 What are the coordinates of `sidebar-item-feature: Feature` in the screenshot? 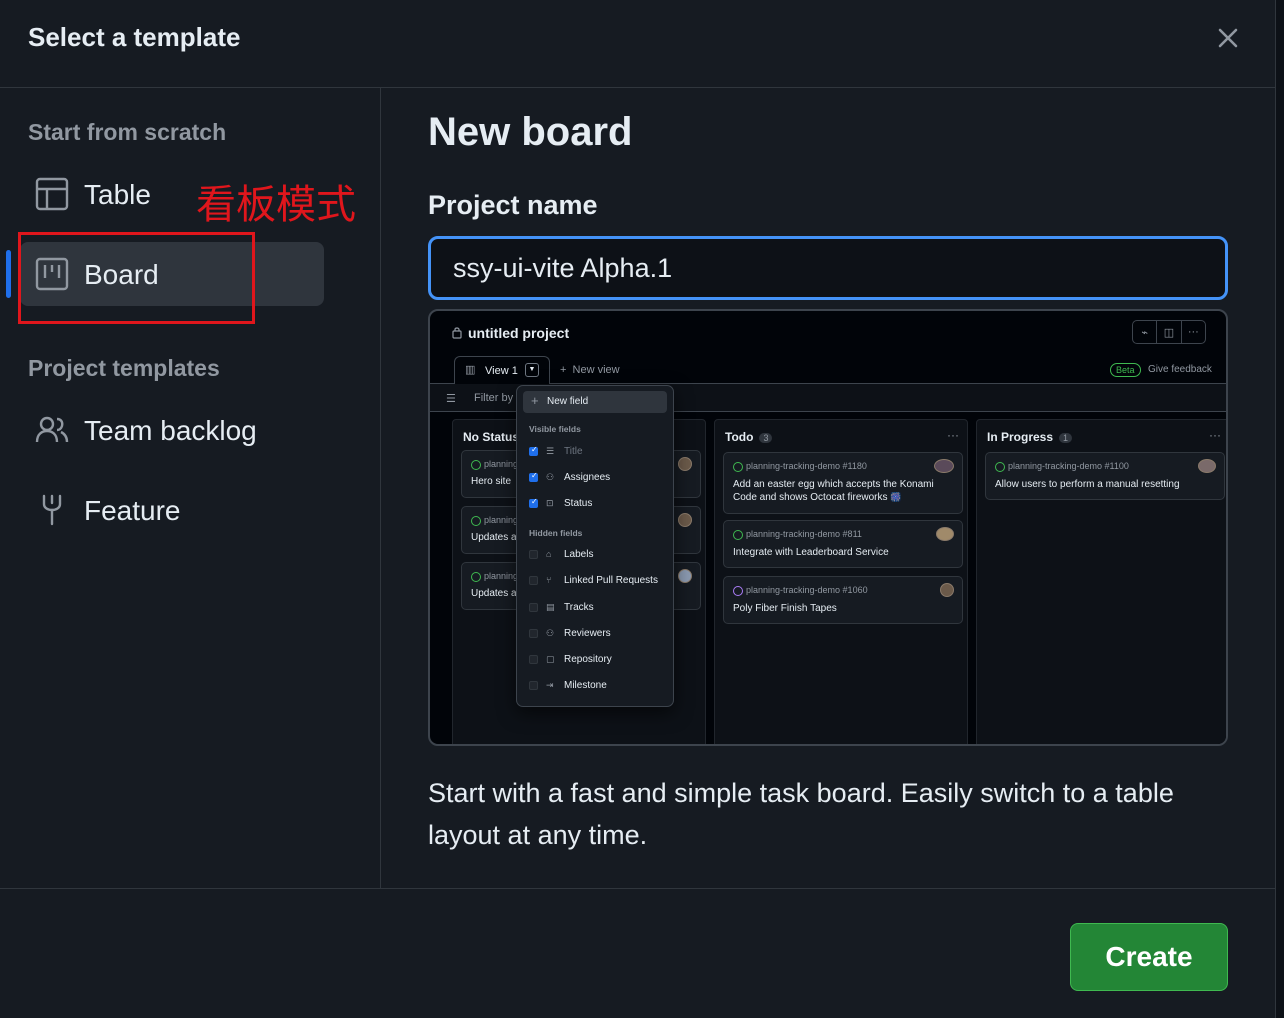 It's located at (172, 510).